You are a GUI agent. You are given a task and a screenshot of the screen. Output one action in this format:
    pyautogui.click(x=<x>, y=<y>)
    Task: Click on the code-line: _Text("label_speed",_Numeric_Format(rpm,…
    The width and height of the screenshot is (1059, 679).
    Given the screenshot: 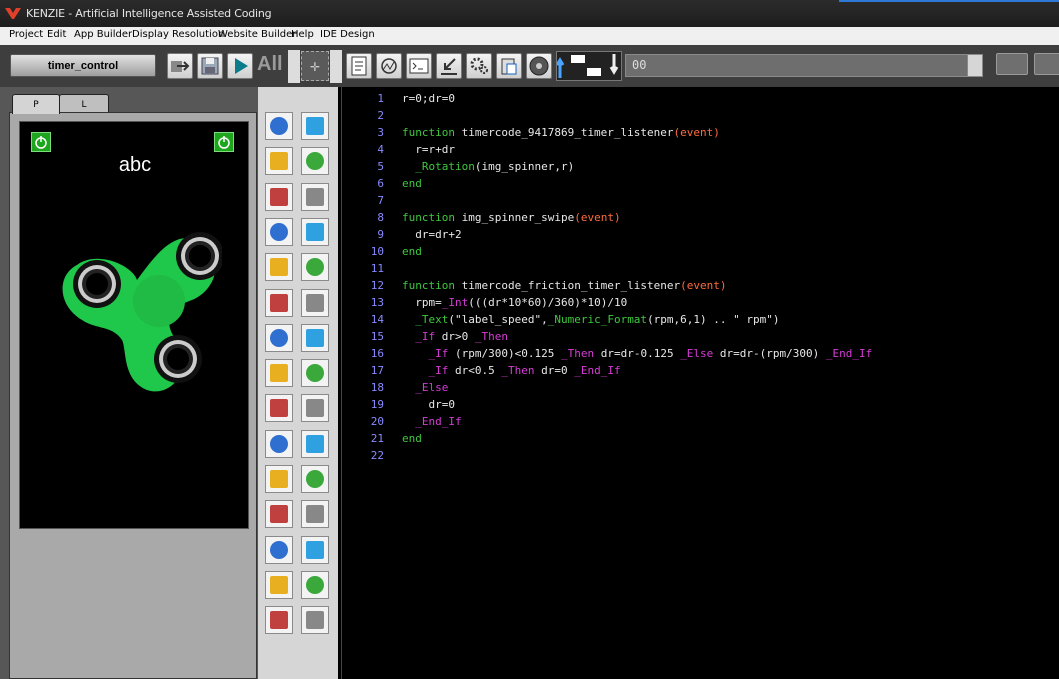 What is the action you would take?
    pyautogui.click(x=590, y=319)
    